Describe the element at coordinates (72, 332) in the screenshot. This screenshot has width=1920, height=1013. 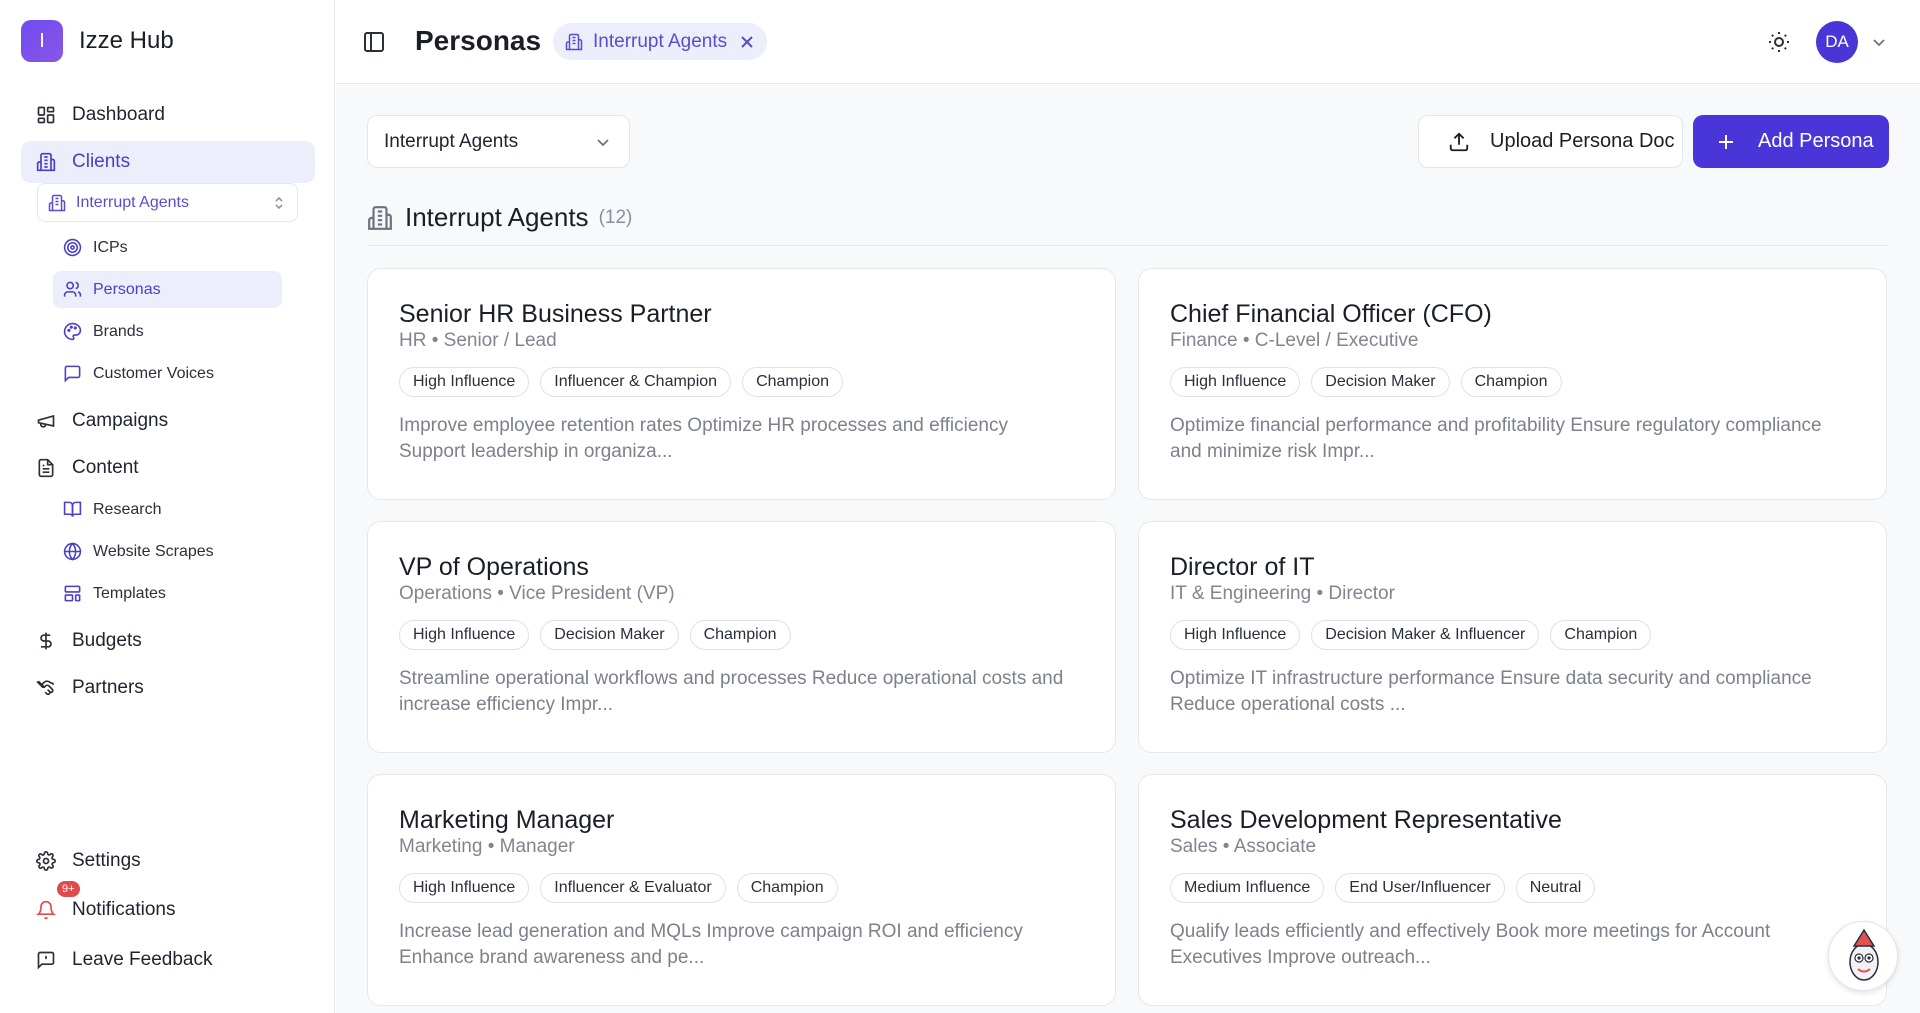
I see `palette-icon` at that location.